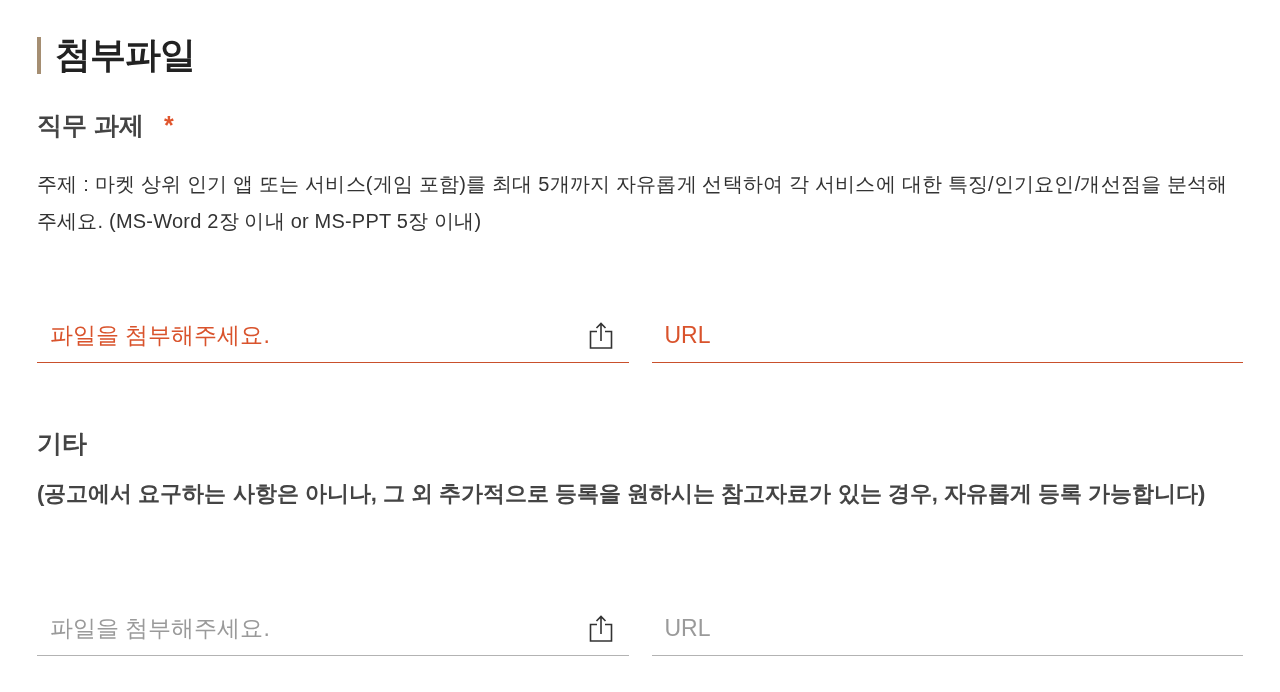 This screenshot has width=1280, height=692. What do you see at coordinates (90, 125) in the screenshot?
I see `field-group-title: 직무 과제` at bounding box center [90, 125].